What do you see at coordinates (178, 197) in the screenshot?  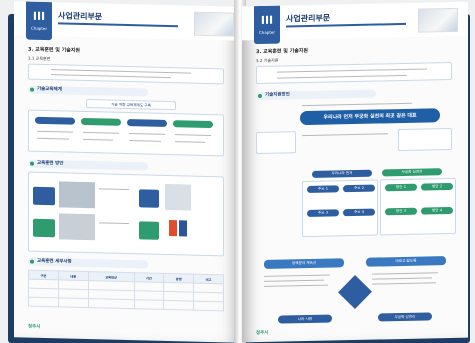 I see `screen-thumbnail` at bounding box center [178, 197].